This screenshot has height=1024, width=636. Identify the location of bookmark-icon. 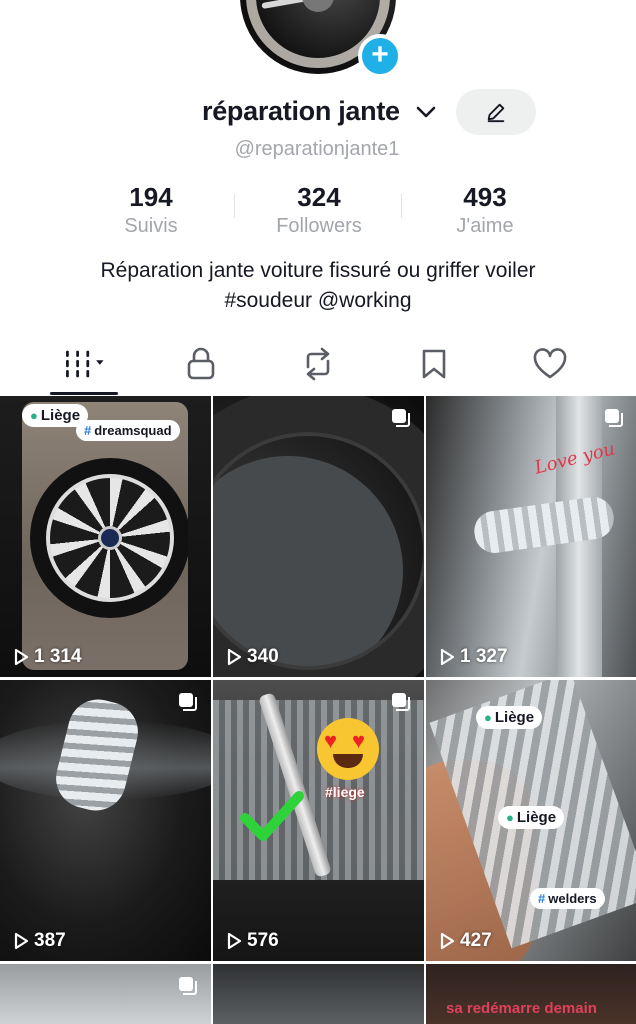
(434, 364).